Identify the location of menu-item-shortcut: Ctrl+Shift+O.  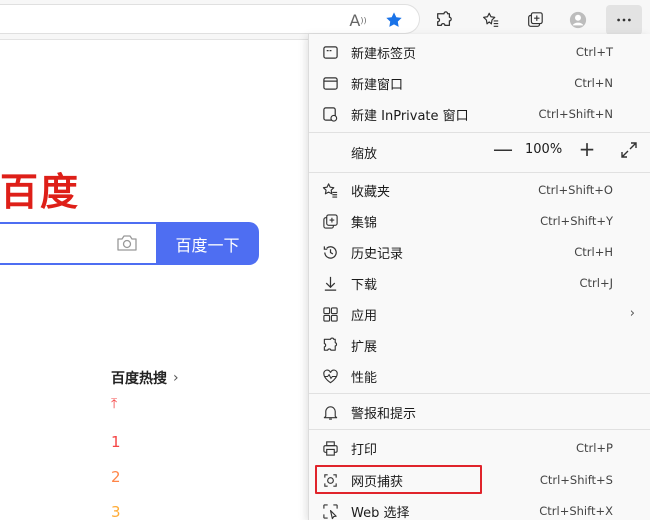
(575, 190).